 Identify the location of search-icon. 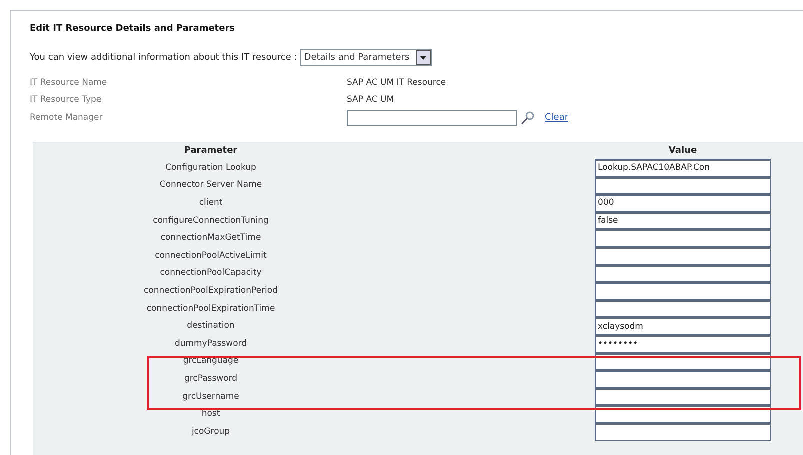
(528, 118).